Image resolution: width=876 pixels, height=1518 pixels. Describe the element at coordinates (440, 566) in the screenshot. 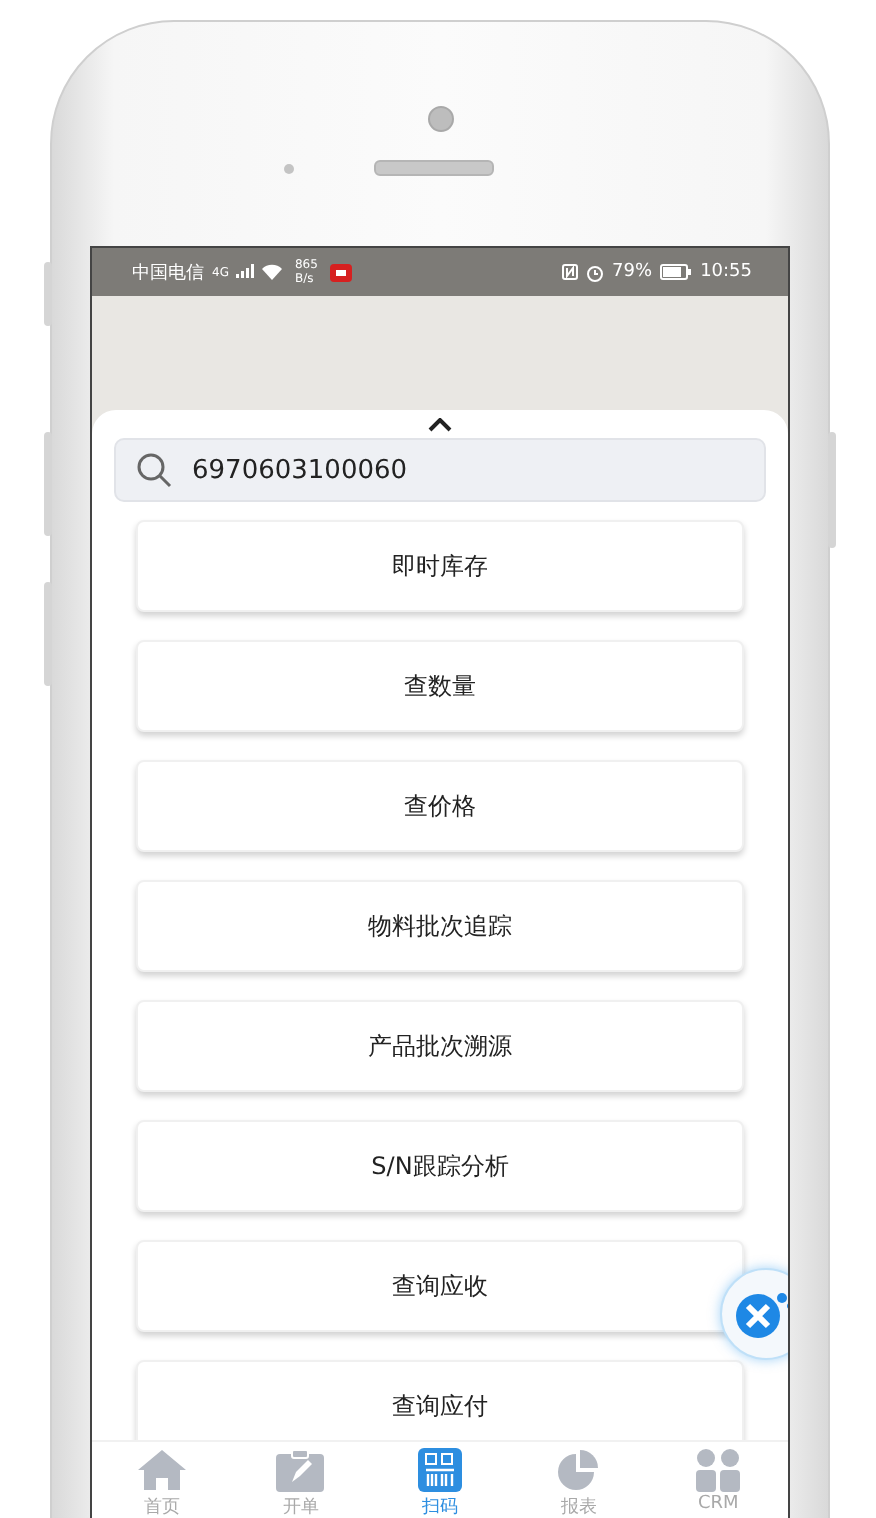

I see `menu-button: 即时库存` at that location.